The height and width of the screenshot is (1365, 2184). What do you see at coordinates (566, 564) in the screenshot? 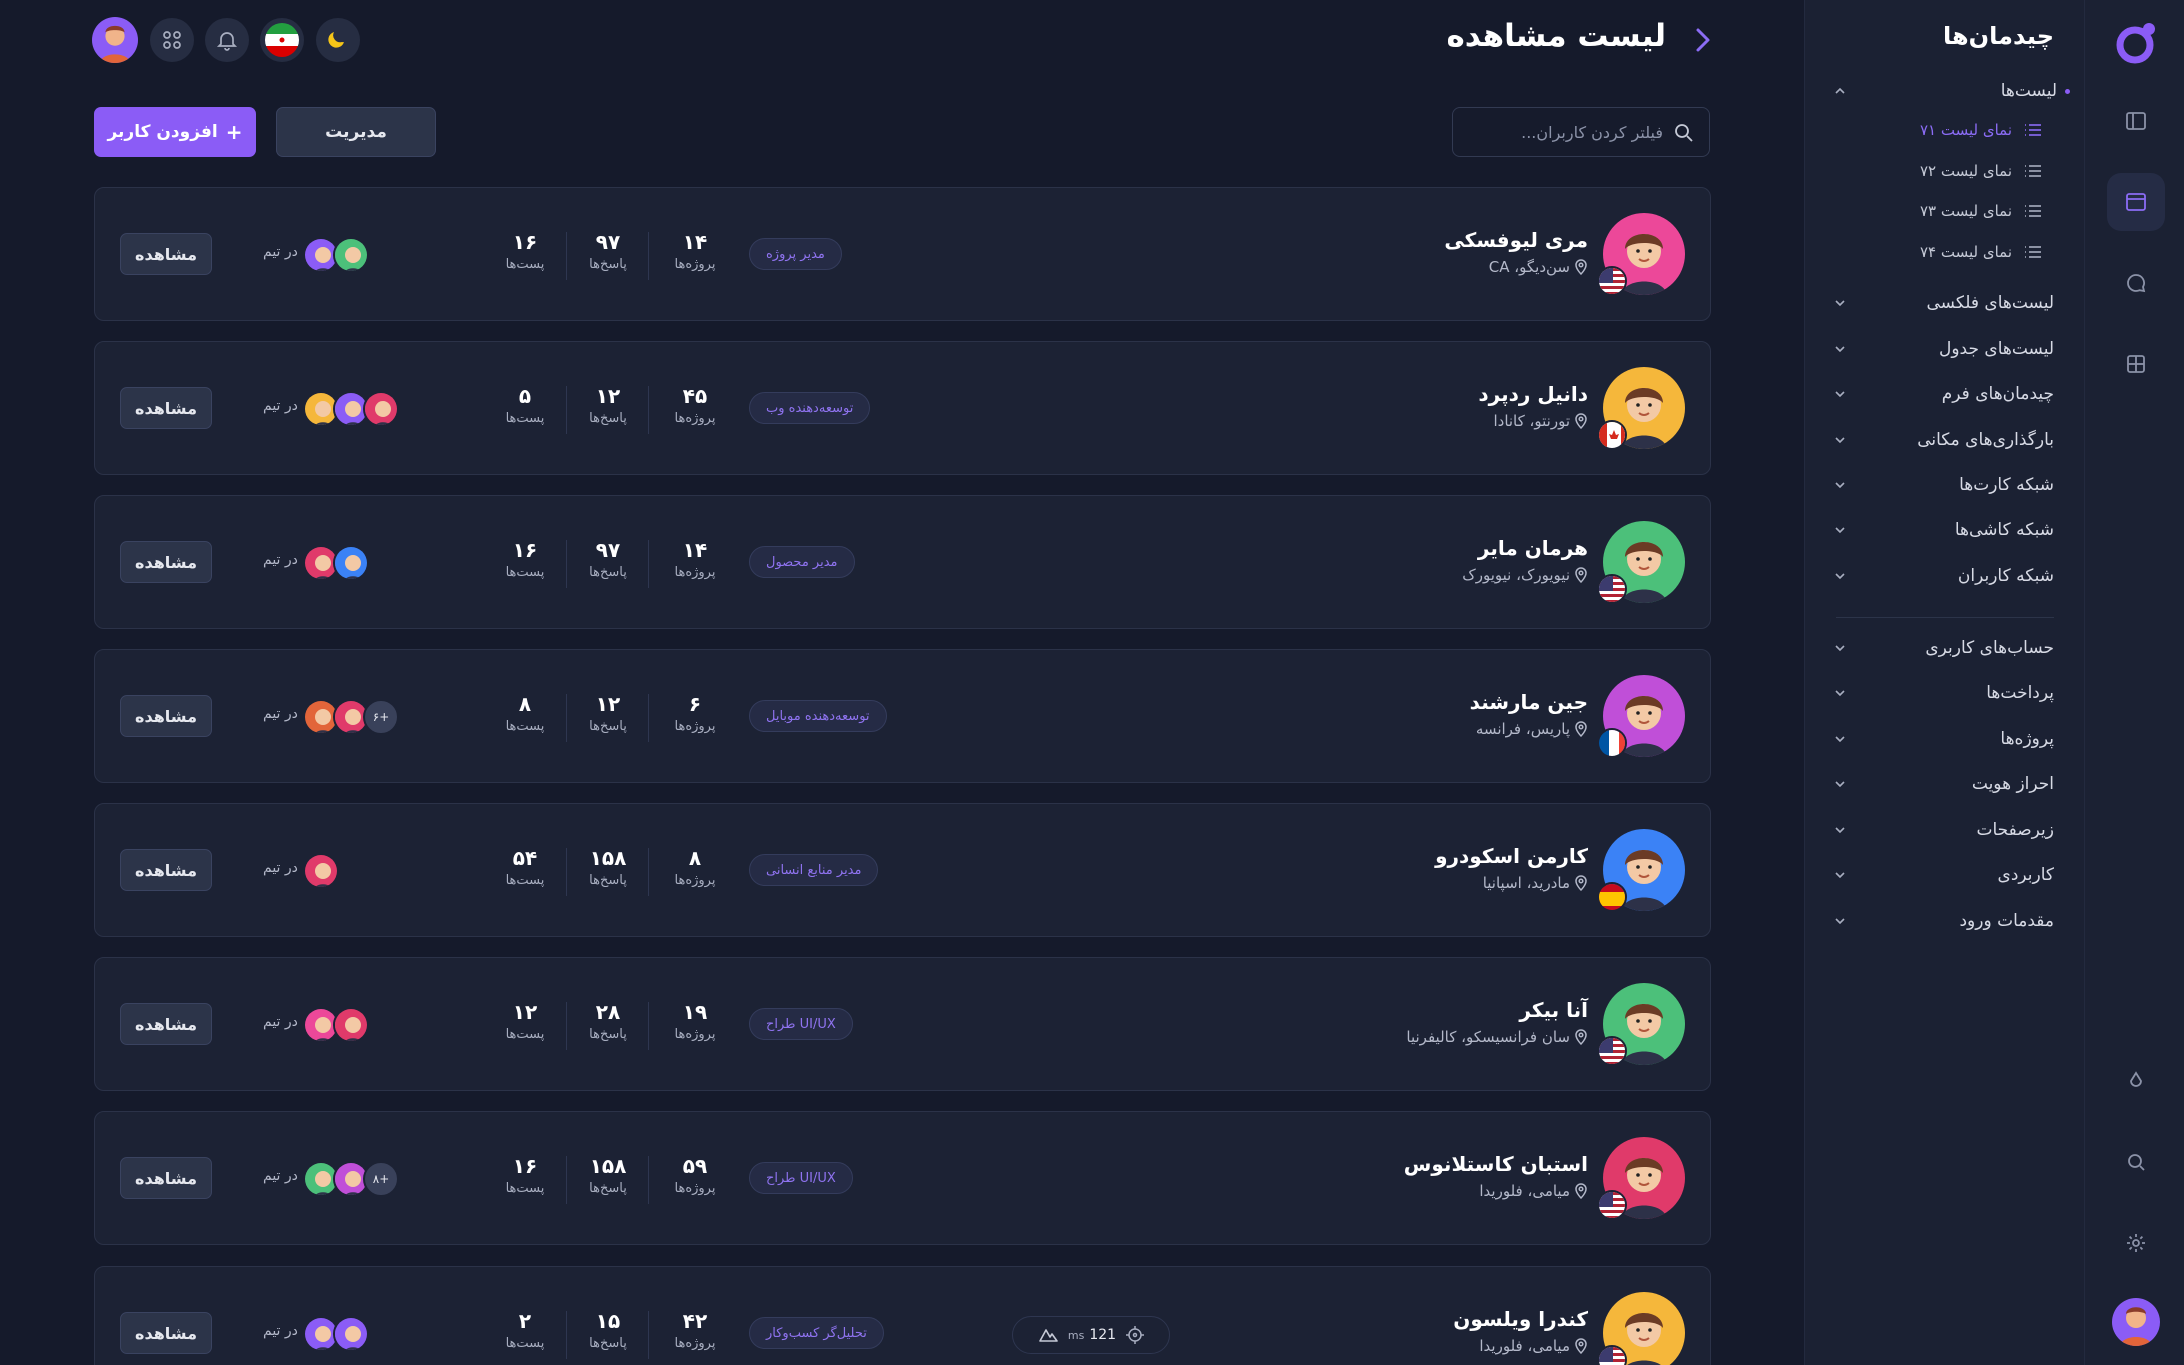
I see `stat-divider` at bounding box center [566, 564].